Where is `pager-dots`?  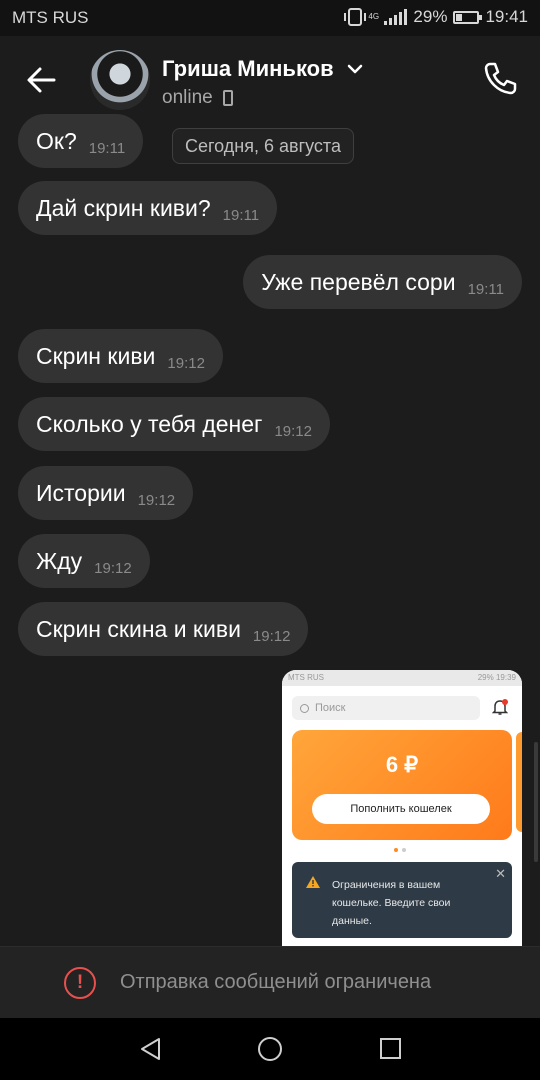 pager-dots is located at coordinates (400, 850).